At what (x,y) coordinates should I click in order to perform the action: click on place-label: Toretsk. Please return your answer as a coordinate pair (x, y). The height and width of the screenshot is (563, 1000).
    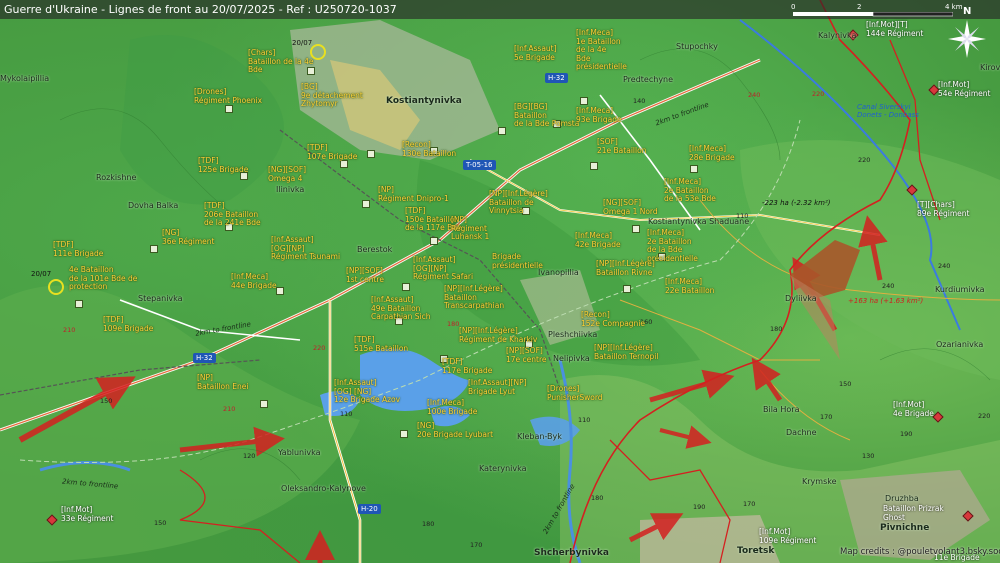
    Looking at the image, I should click on (756, 551).